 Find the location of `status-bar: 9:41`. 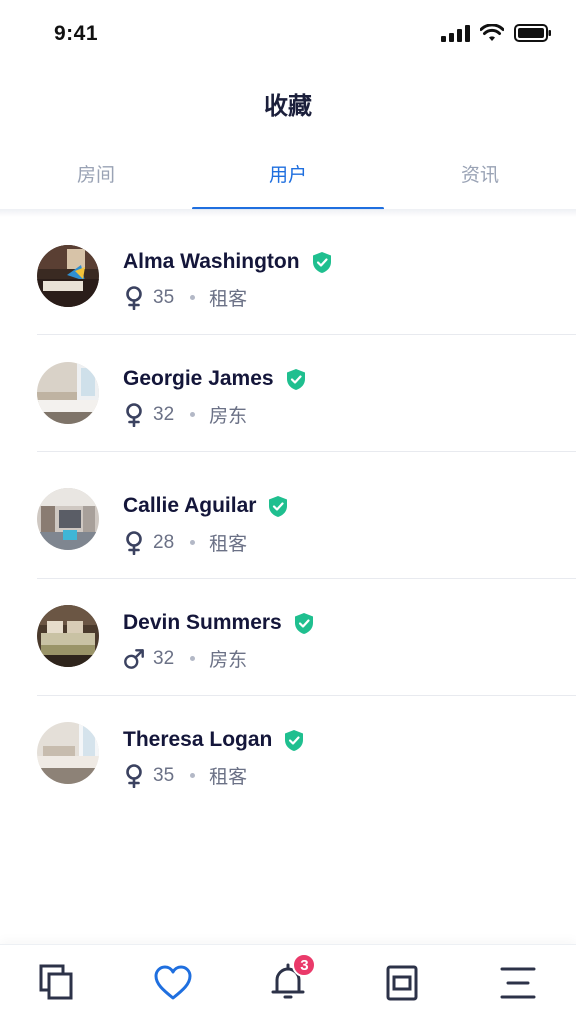

status-bar: 9:41 is located at coordinates (288, 35).